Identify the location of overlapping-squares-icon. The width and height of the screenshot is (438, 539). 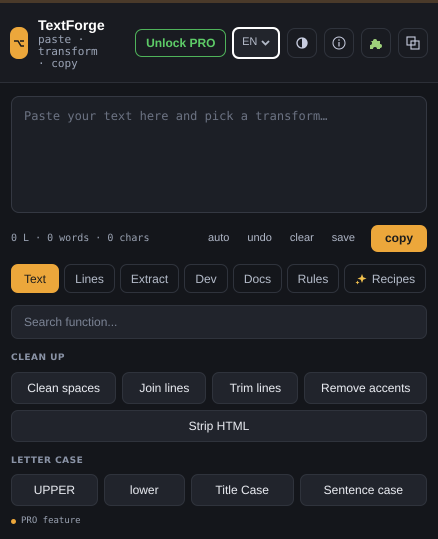
(413, 43).